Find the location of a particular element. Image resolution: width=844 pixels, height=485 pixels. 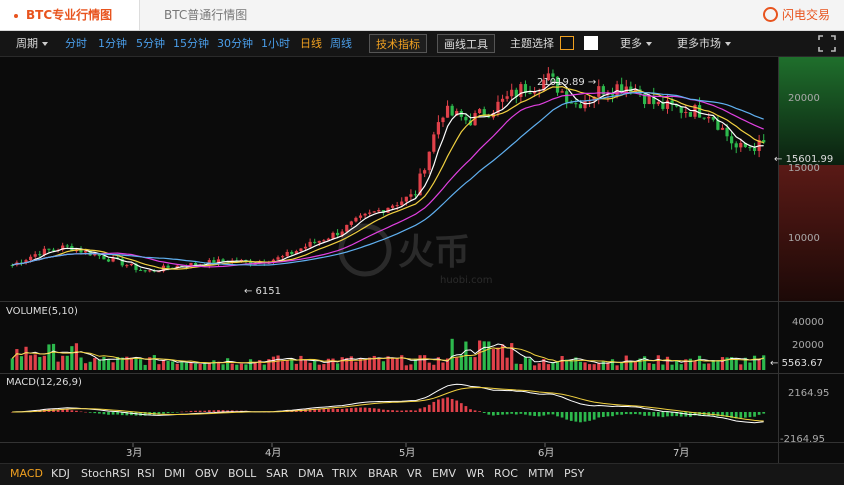

indicator-boll: BOLL is located at coordinates (242, 474).